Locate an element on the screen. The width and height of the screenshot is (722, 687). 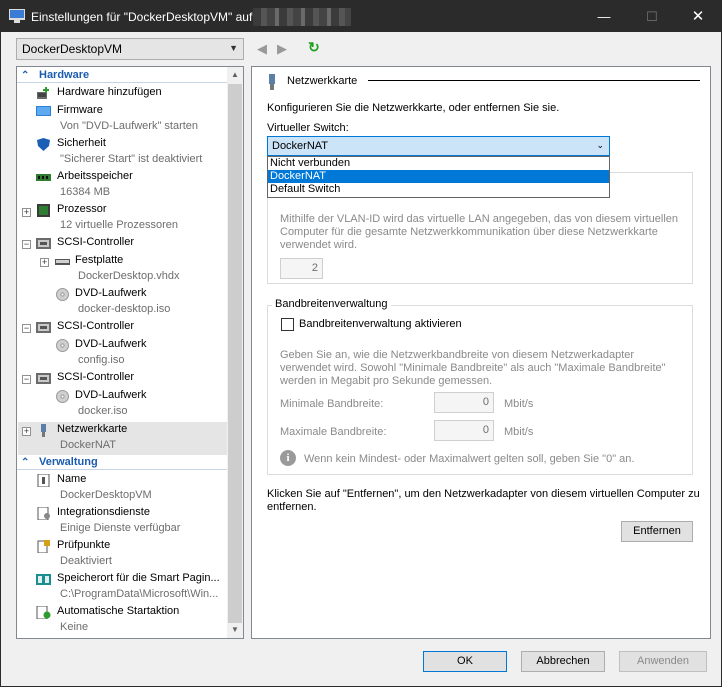
collapse-icon: ⌃ is located at coordinates (25, 75).